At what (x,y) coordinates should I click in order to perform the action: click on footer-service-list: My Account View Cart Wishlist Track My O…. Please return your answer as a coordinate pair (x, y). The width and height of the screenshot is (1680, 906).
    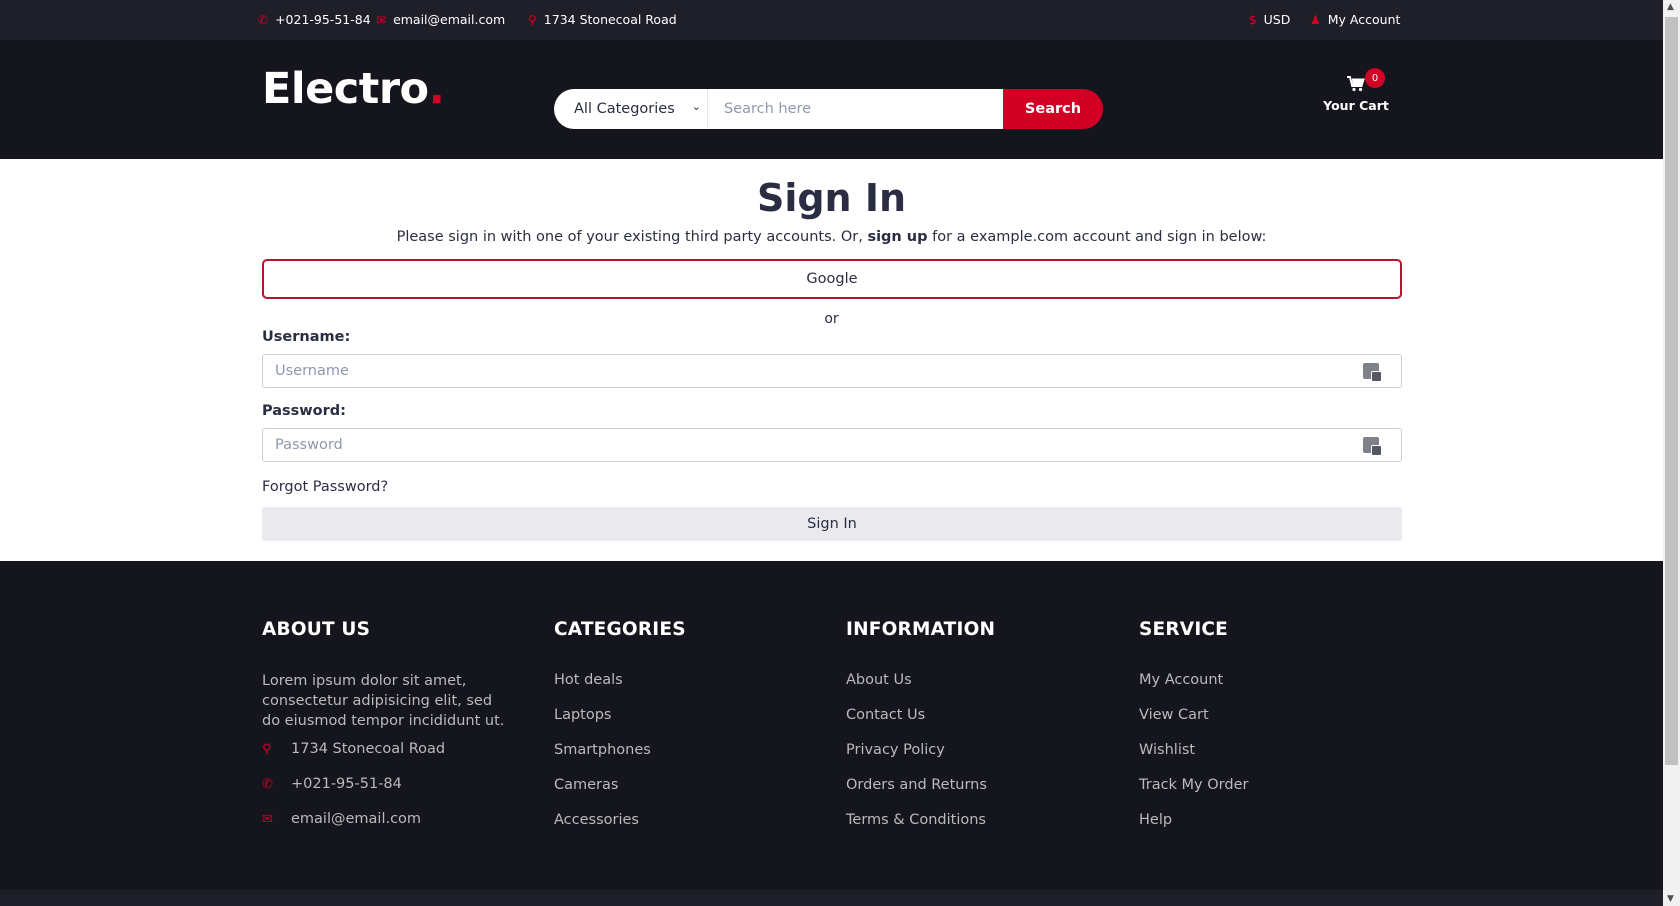
    Looking at the image, I should click on (1193, 758).